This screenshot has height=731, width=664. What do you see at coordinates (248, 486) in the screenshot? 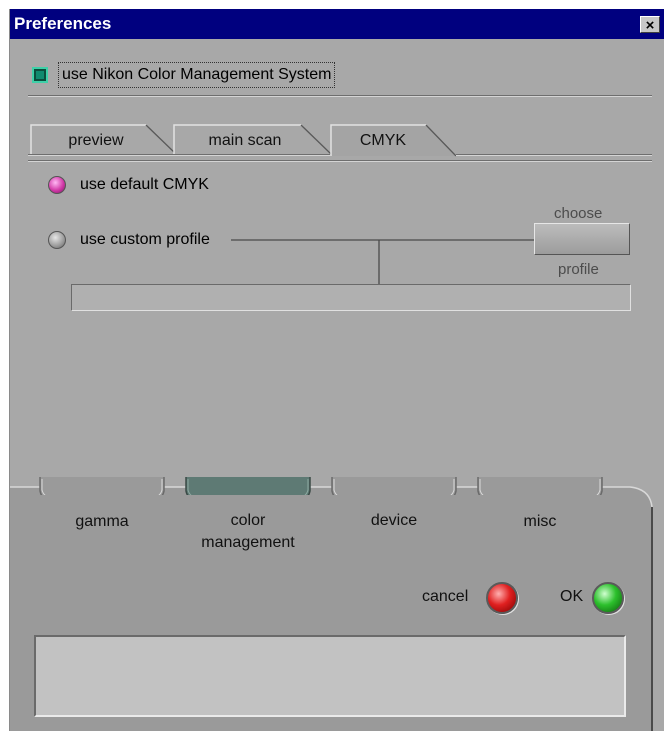
I see `category-tab-color-management` at bounding box center [248, 486].